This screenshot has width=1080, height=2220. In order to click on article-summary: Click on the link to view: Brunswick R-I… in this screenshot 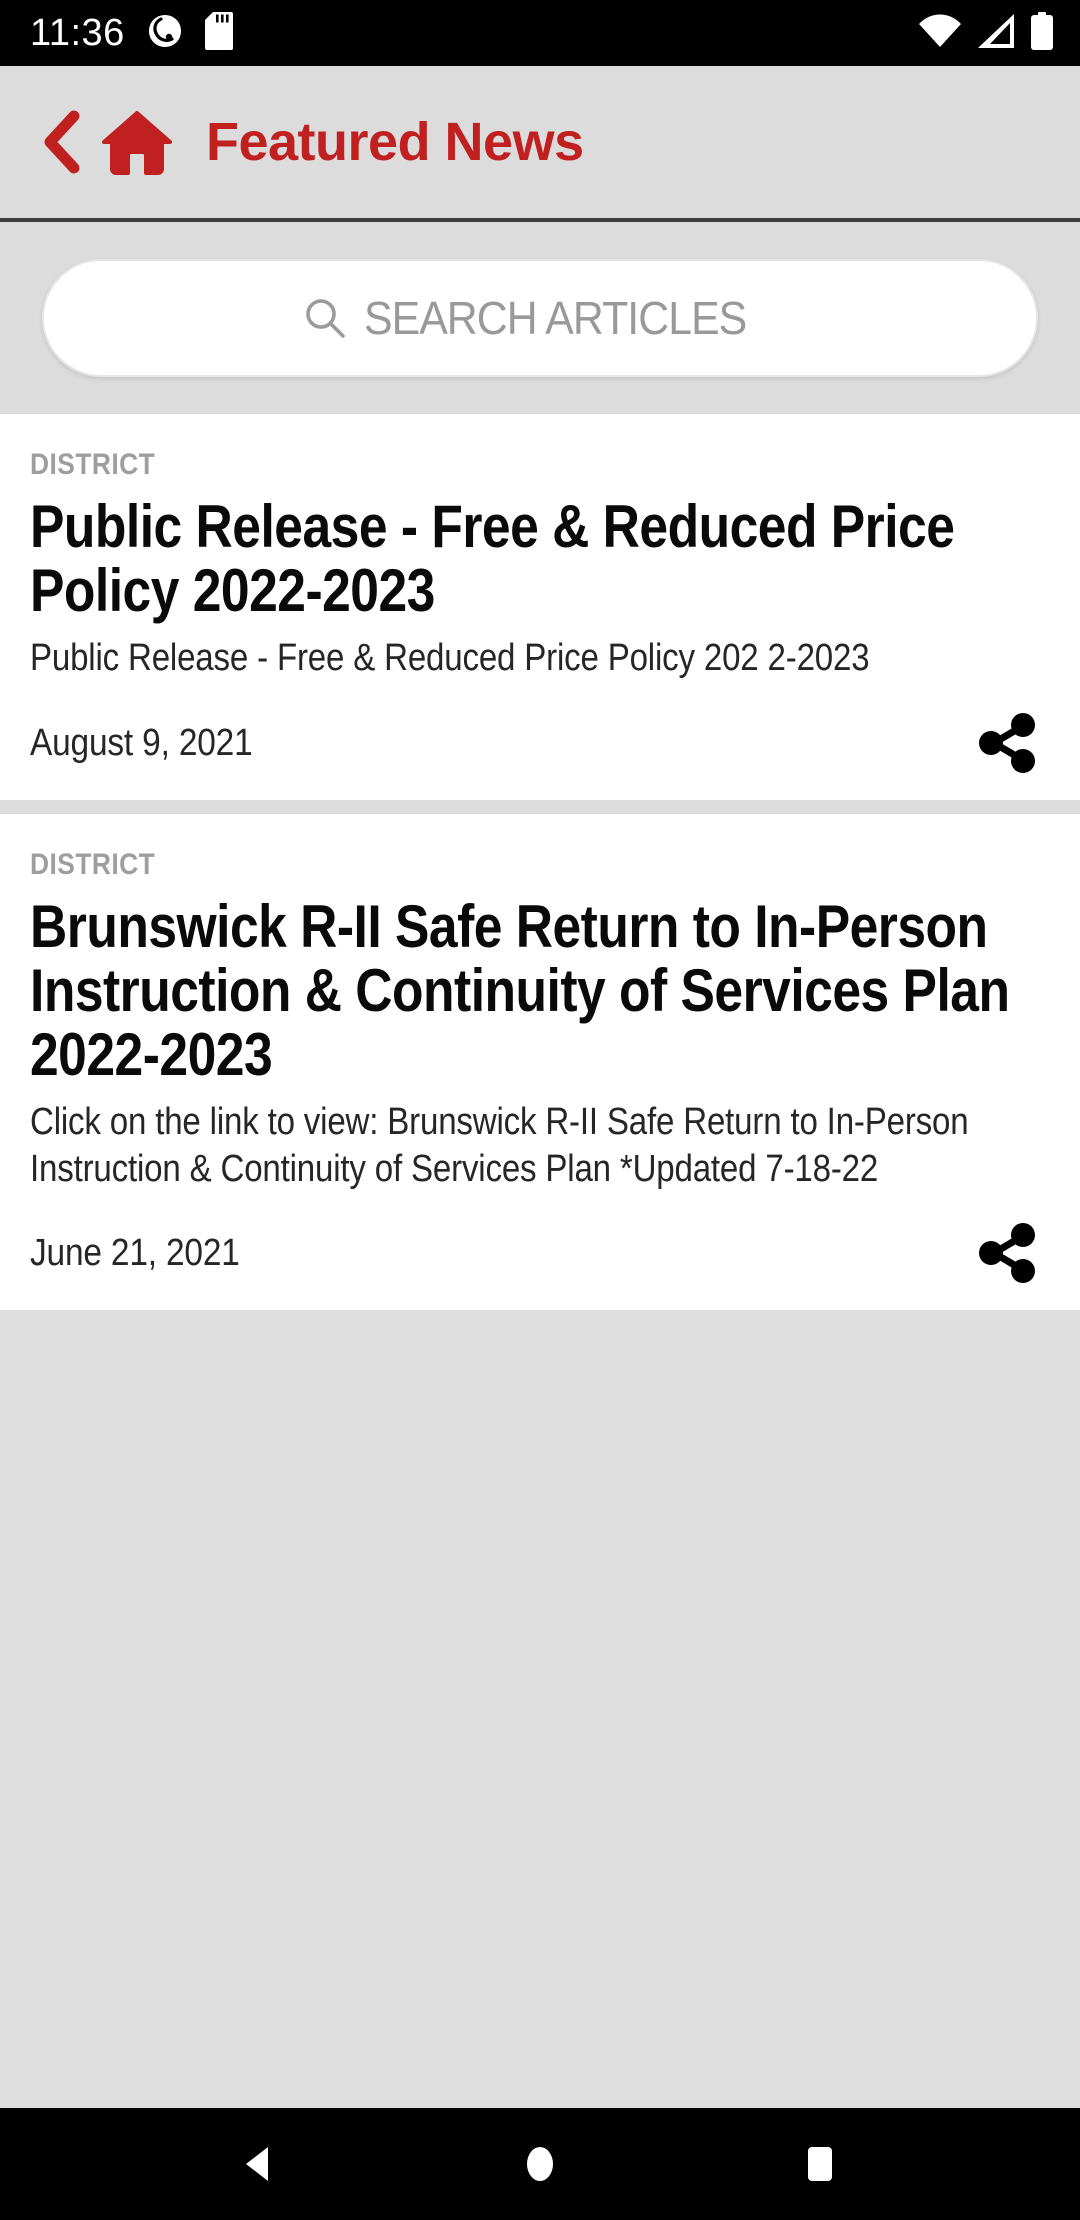, I will do `click(499, 1145)`.